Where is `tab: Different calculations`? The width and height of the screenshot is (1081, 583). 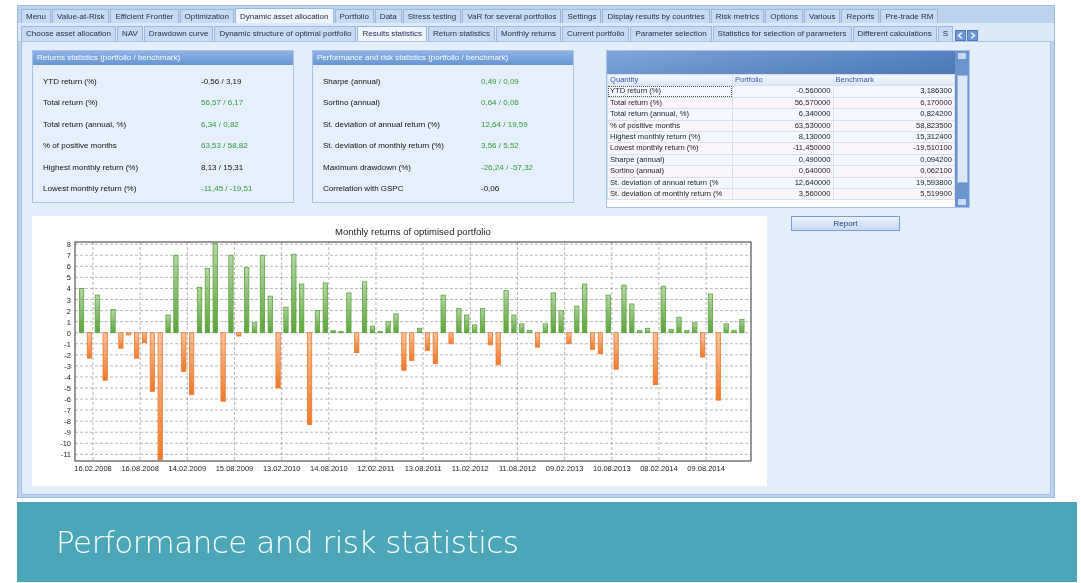
tab: Different calculations is located at coordinates (894, 33).